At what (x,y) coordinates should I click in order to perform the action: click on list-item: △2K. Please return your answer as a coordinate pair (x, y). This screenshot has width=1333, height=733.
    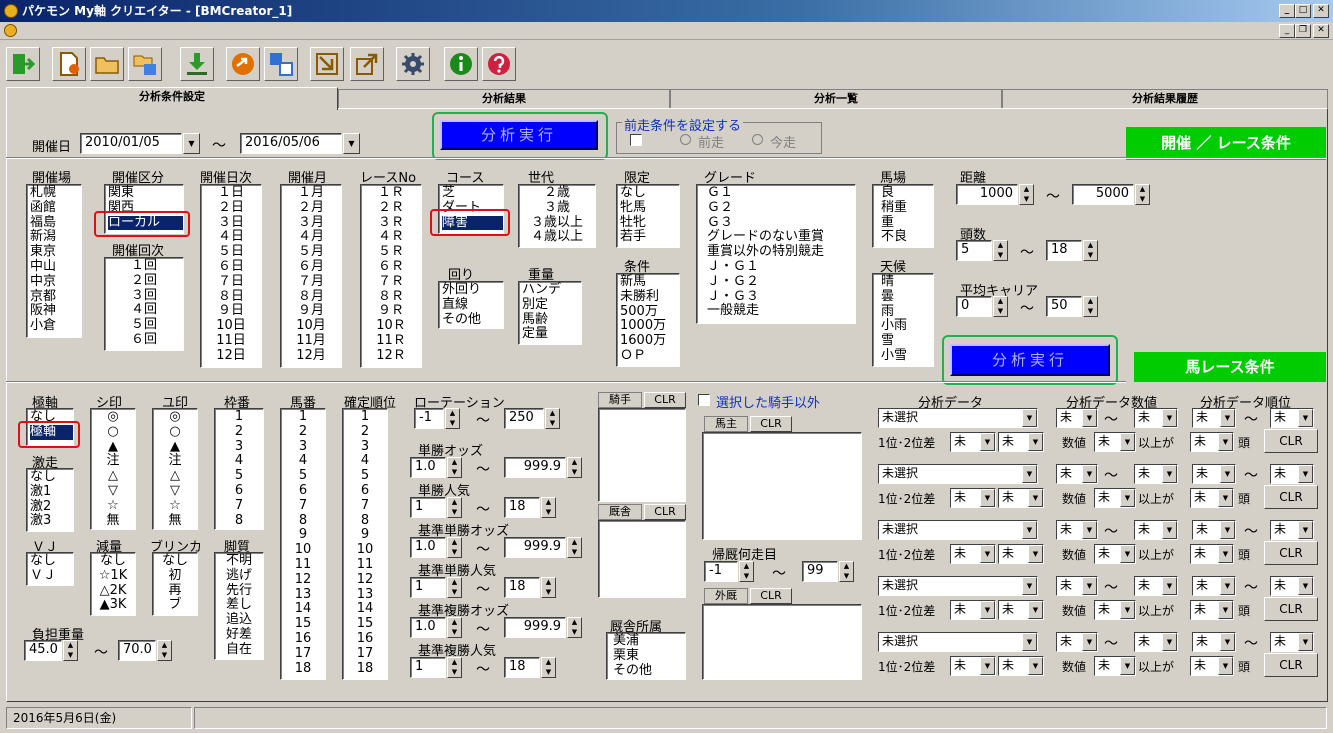
    Looking at the image, I should click on (113, 591).